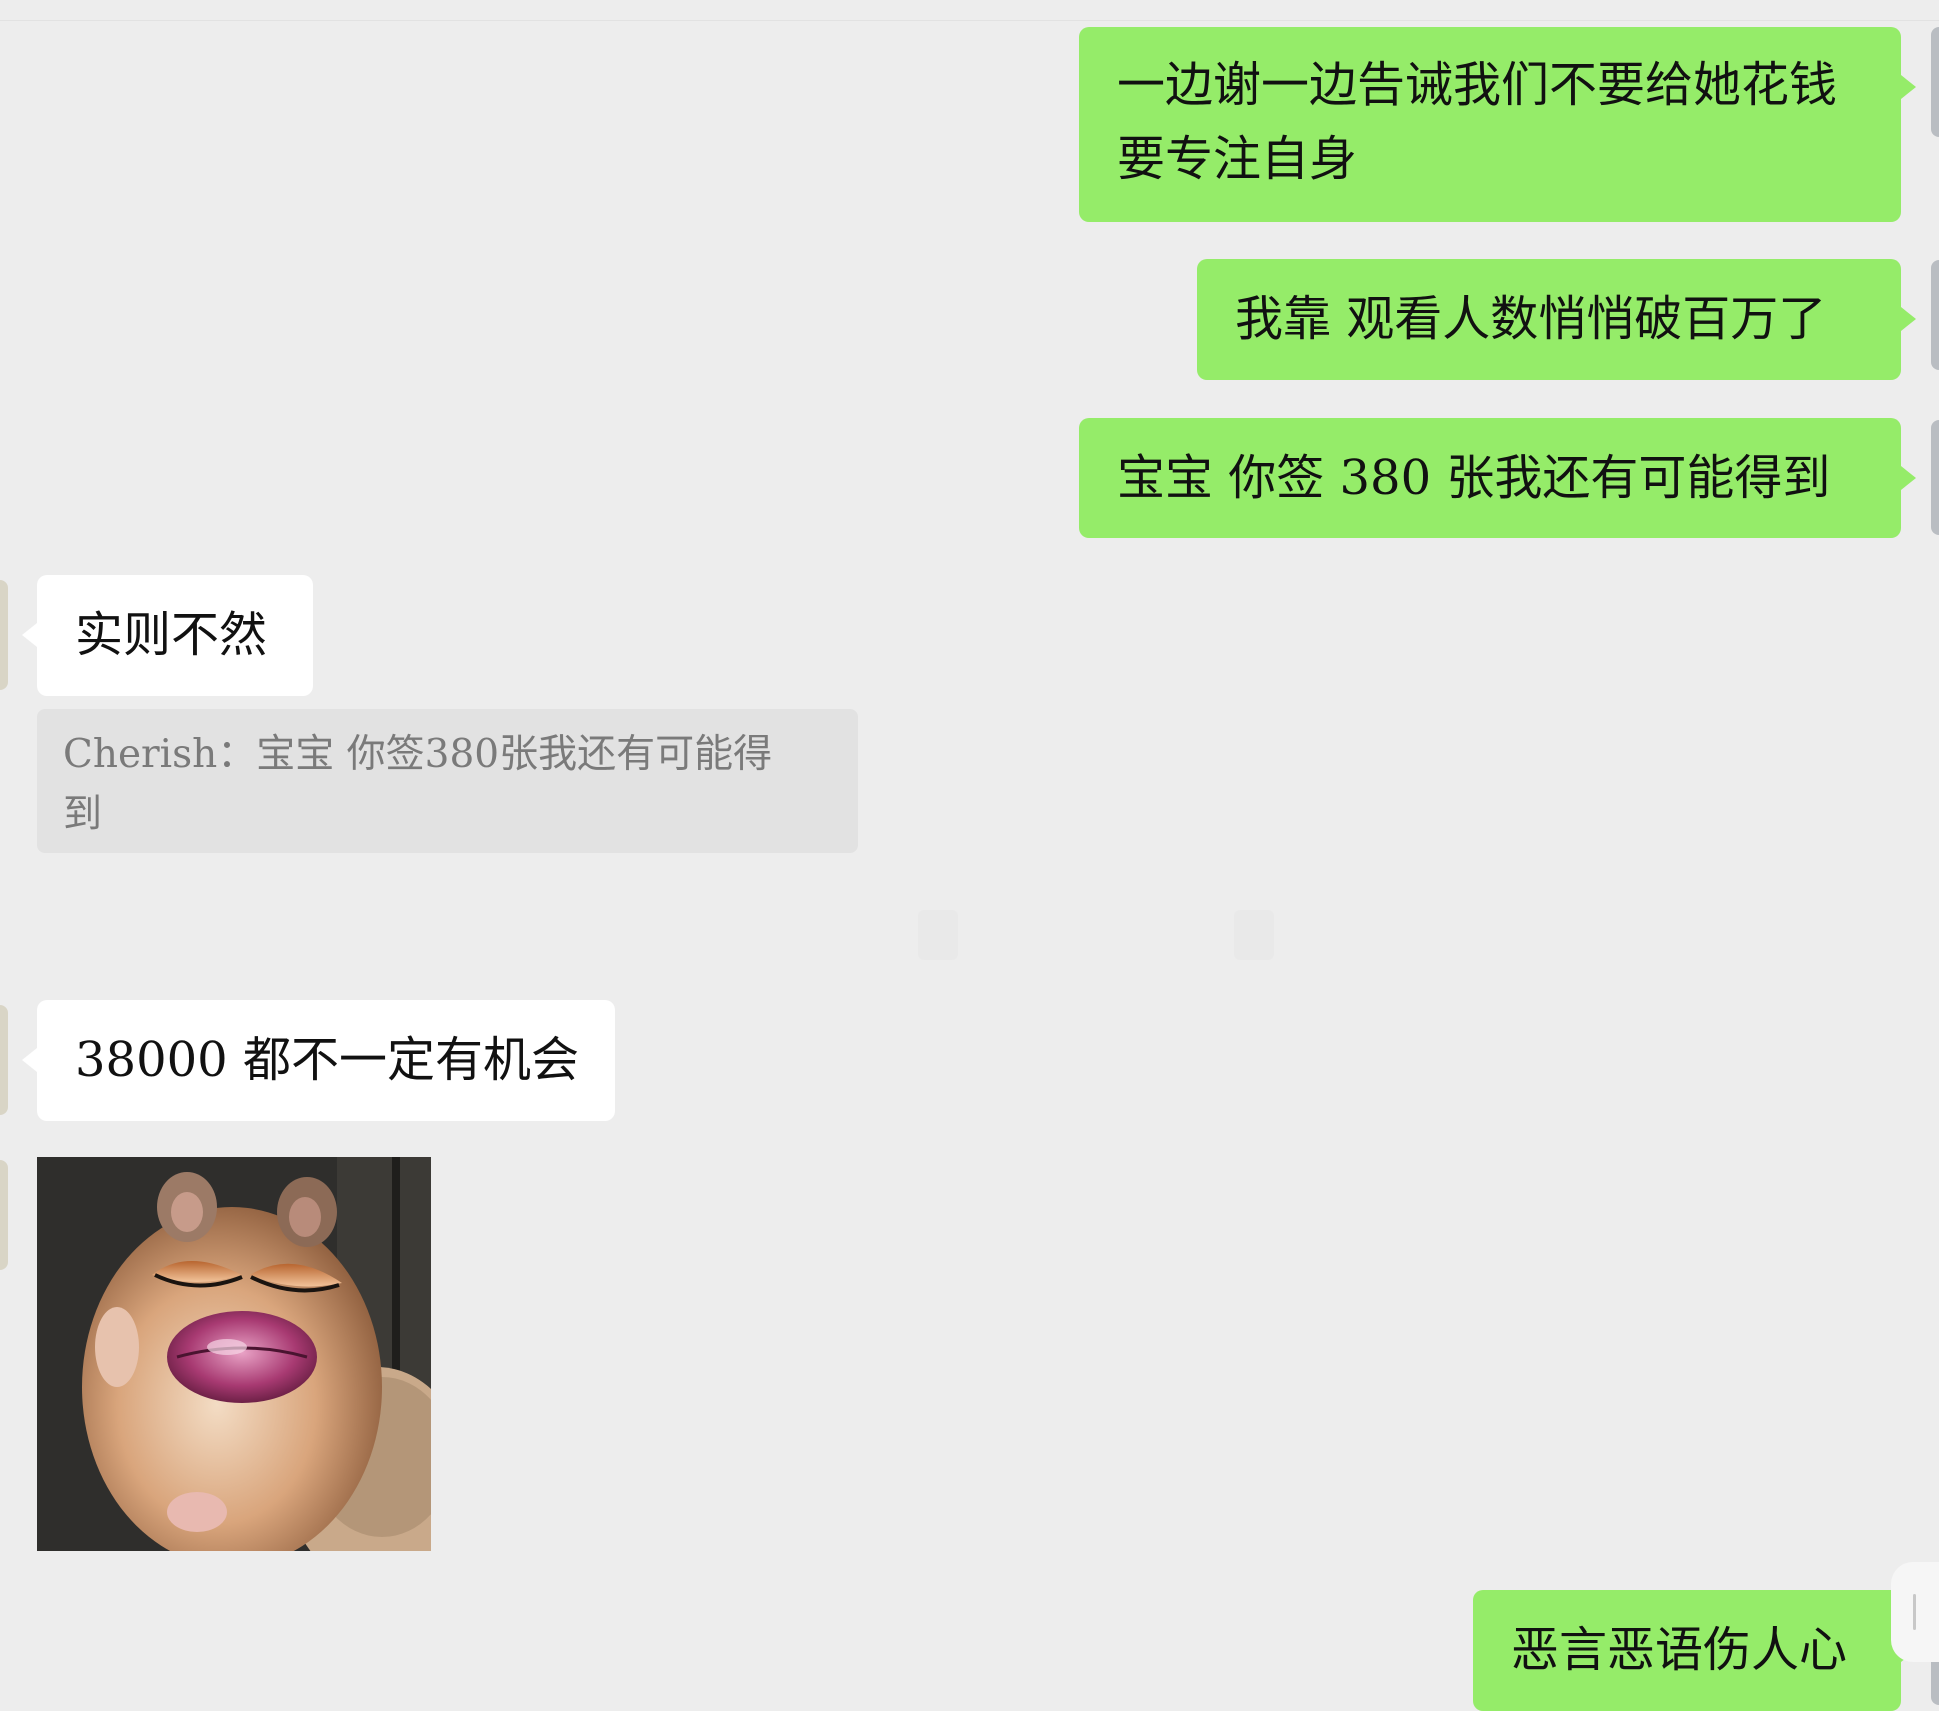  I want to click on outgoing-message: 恶言恶语伤人心, so click(1694, 1650).